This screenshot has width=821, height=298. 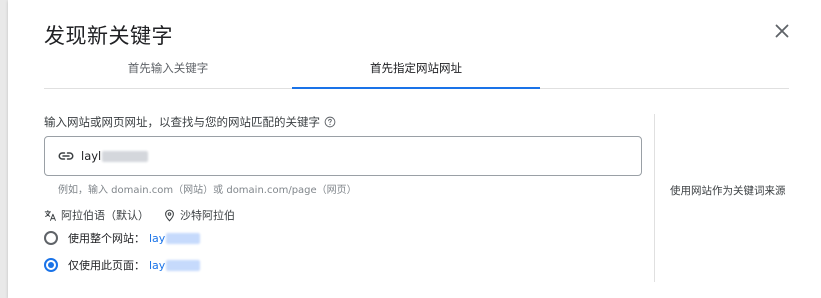 I want to click on close-icon, so click(x=782, y=31).